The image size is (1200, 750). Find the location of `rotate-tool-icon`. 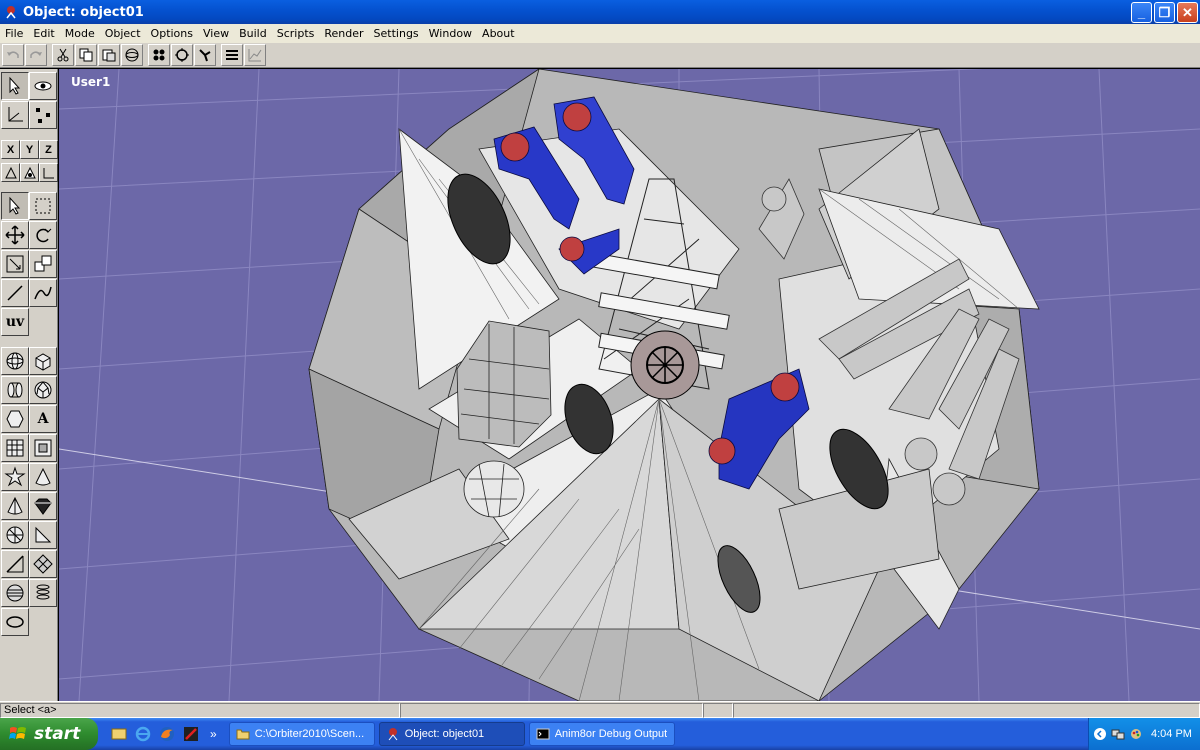

rotate-tool-icon is located at coordinates (44, 235).